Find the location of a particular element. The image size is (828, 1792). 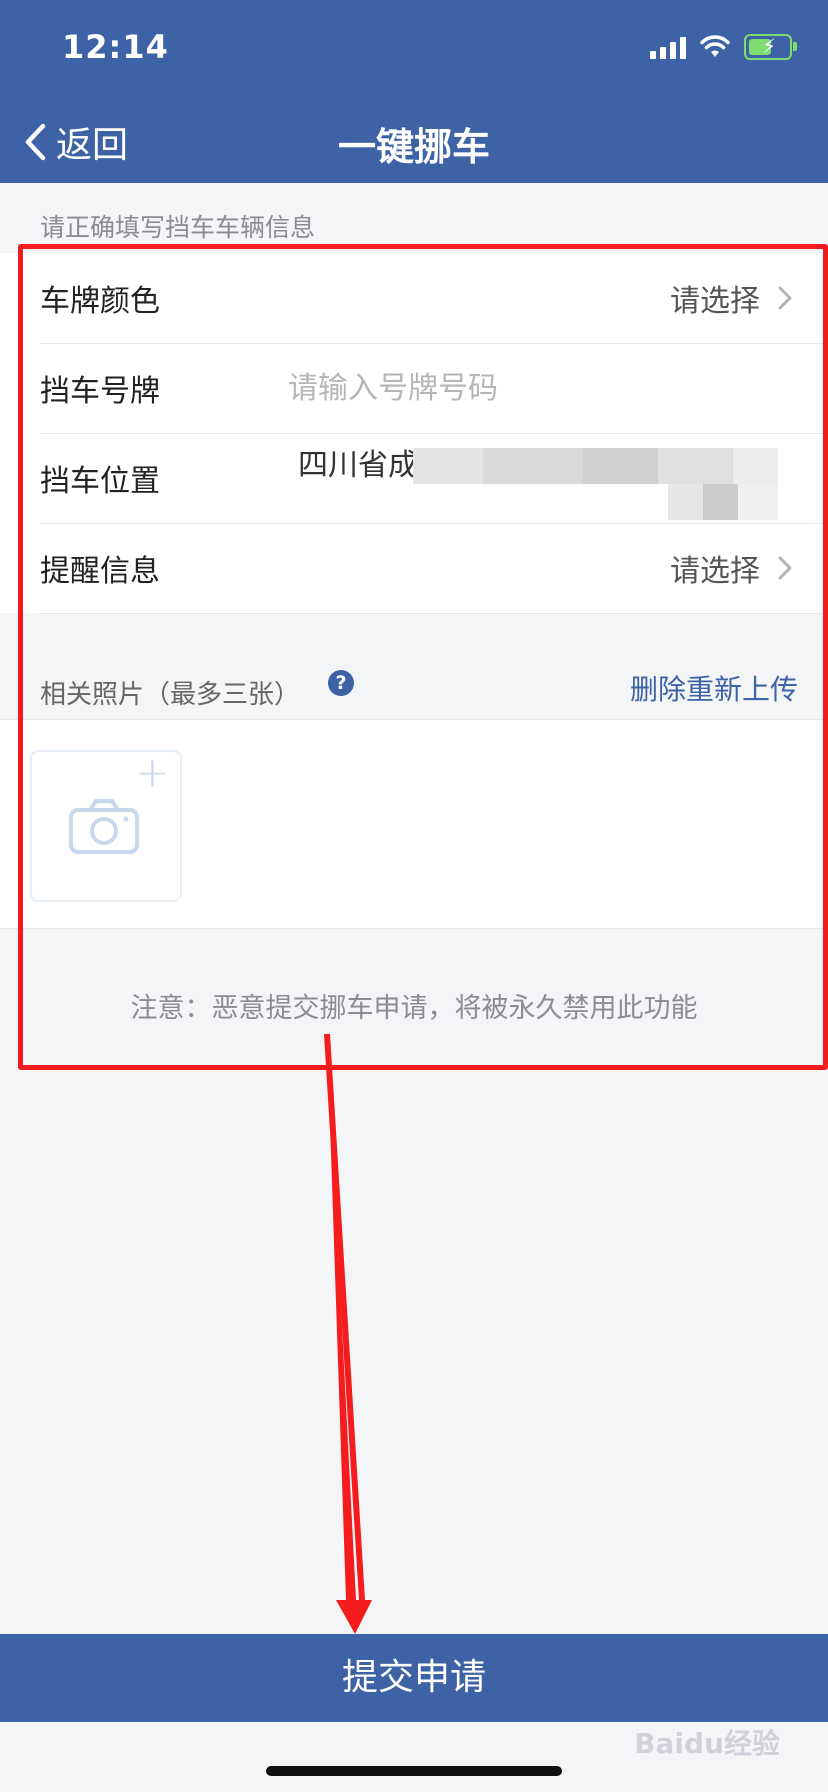

reminder-value: 请选择 is located at coordinates (715, 571).